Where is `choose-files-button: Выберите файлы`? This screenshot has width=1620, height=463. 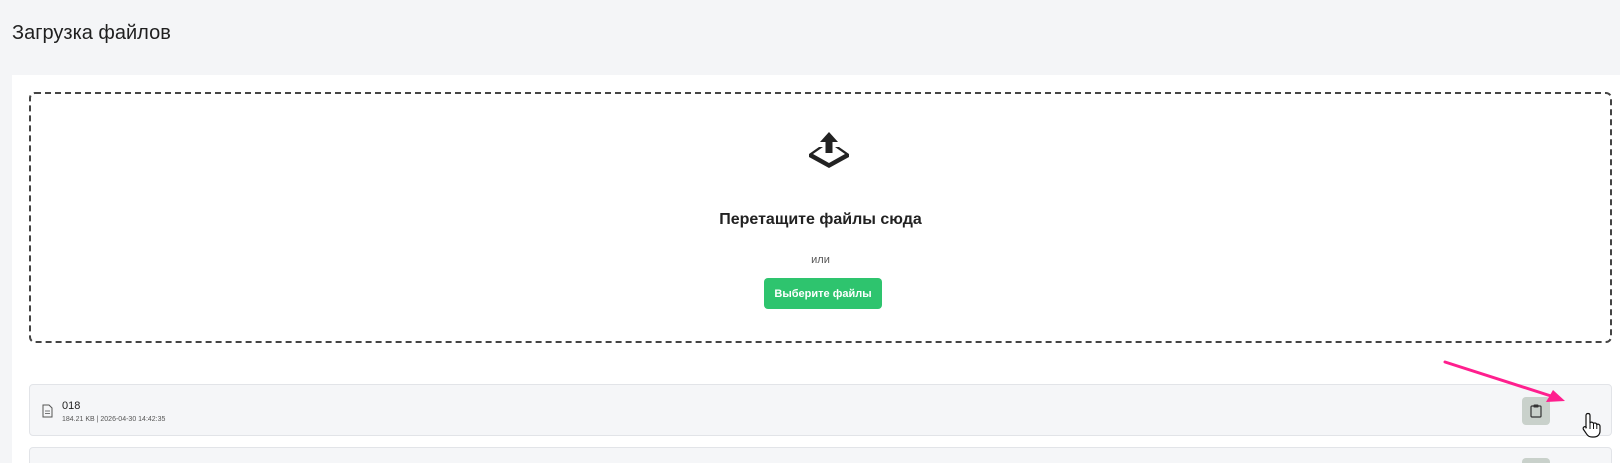
choose-files-button: Выберите файлы is located at coordinates (823, 293).